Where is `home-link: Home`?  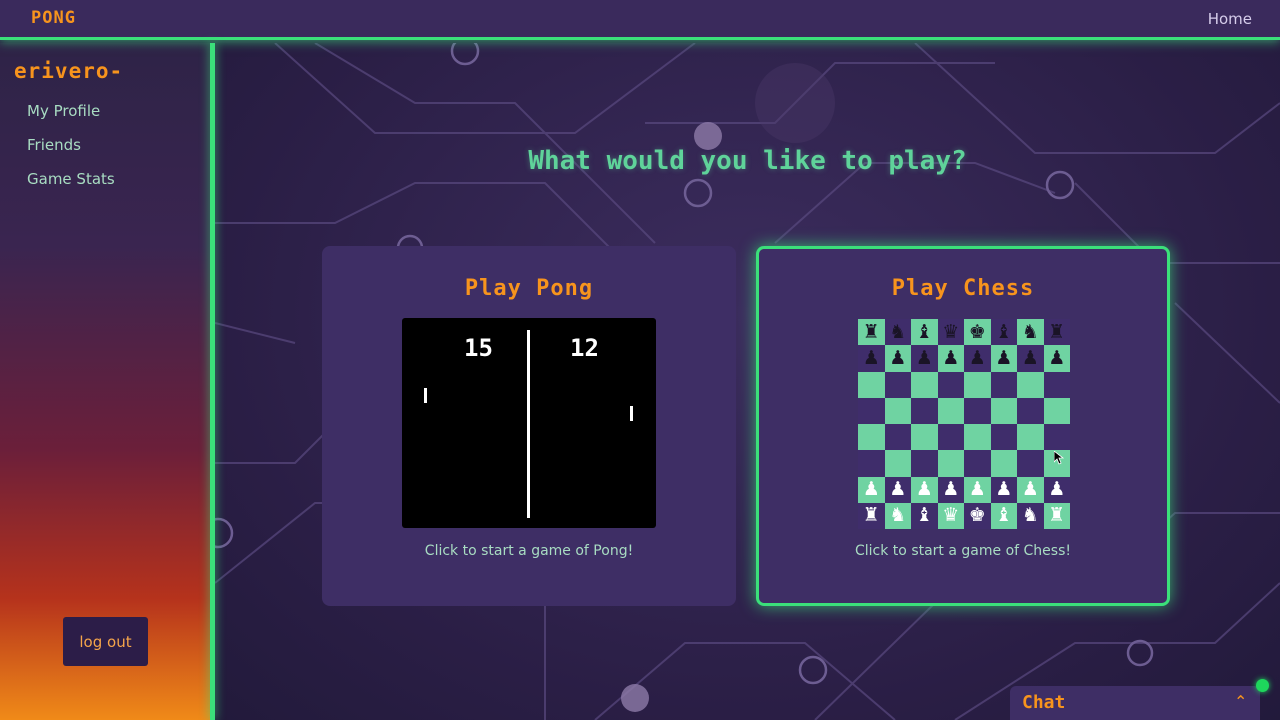
home-link: Home is located at coordinates (1230, 19).